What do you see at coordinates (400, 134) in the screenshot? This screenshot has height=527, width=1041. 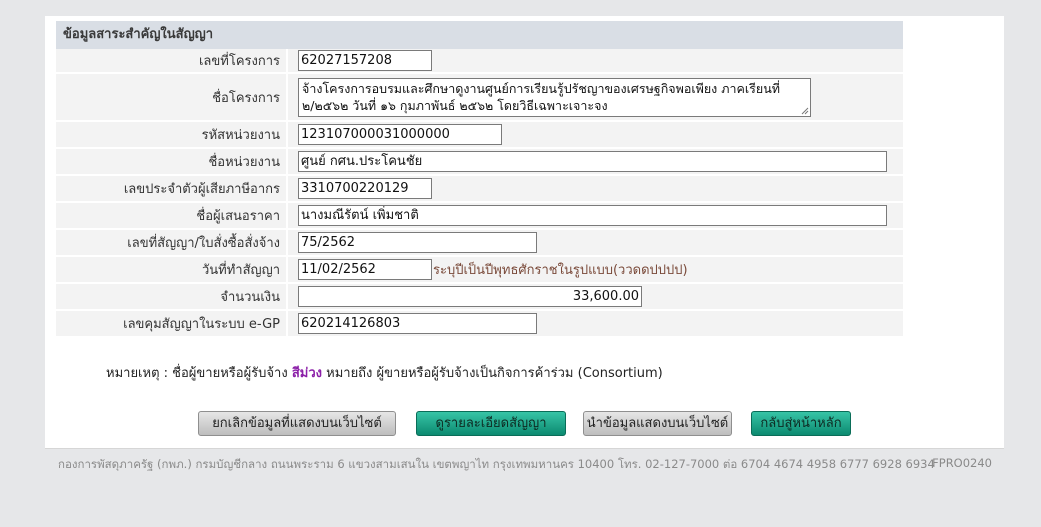 I see `agency-code-field: 123107000031000000` at bounding box center [400, 134].